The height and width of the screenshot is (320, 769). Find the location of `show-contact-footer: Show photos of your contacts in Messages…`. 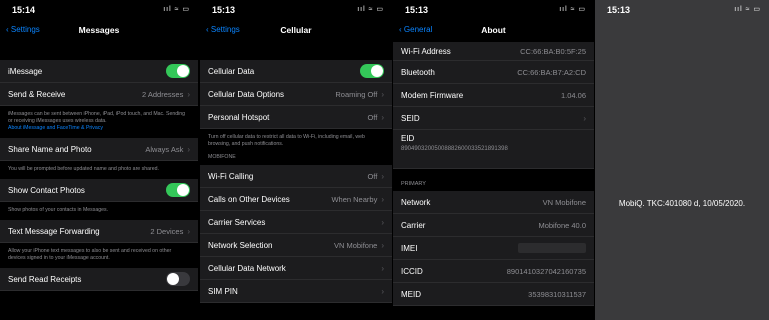

show-contact-footer: Show photos of your contacts in Messages… is located at coordinates (99, 211).